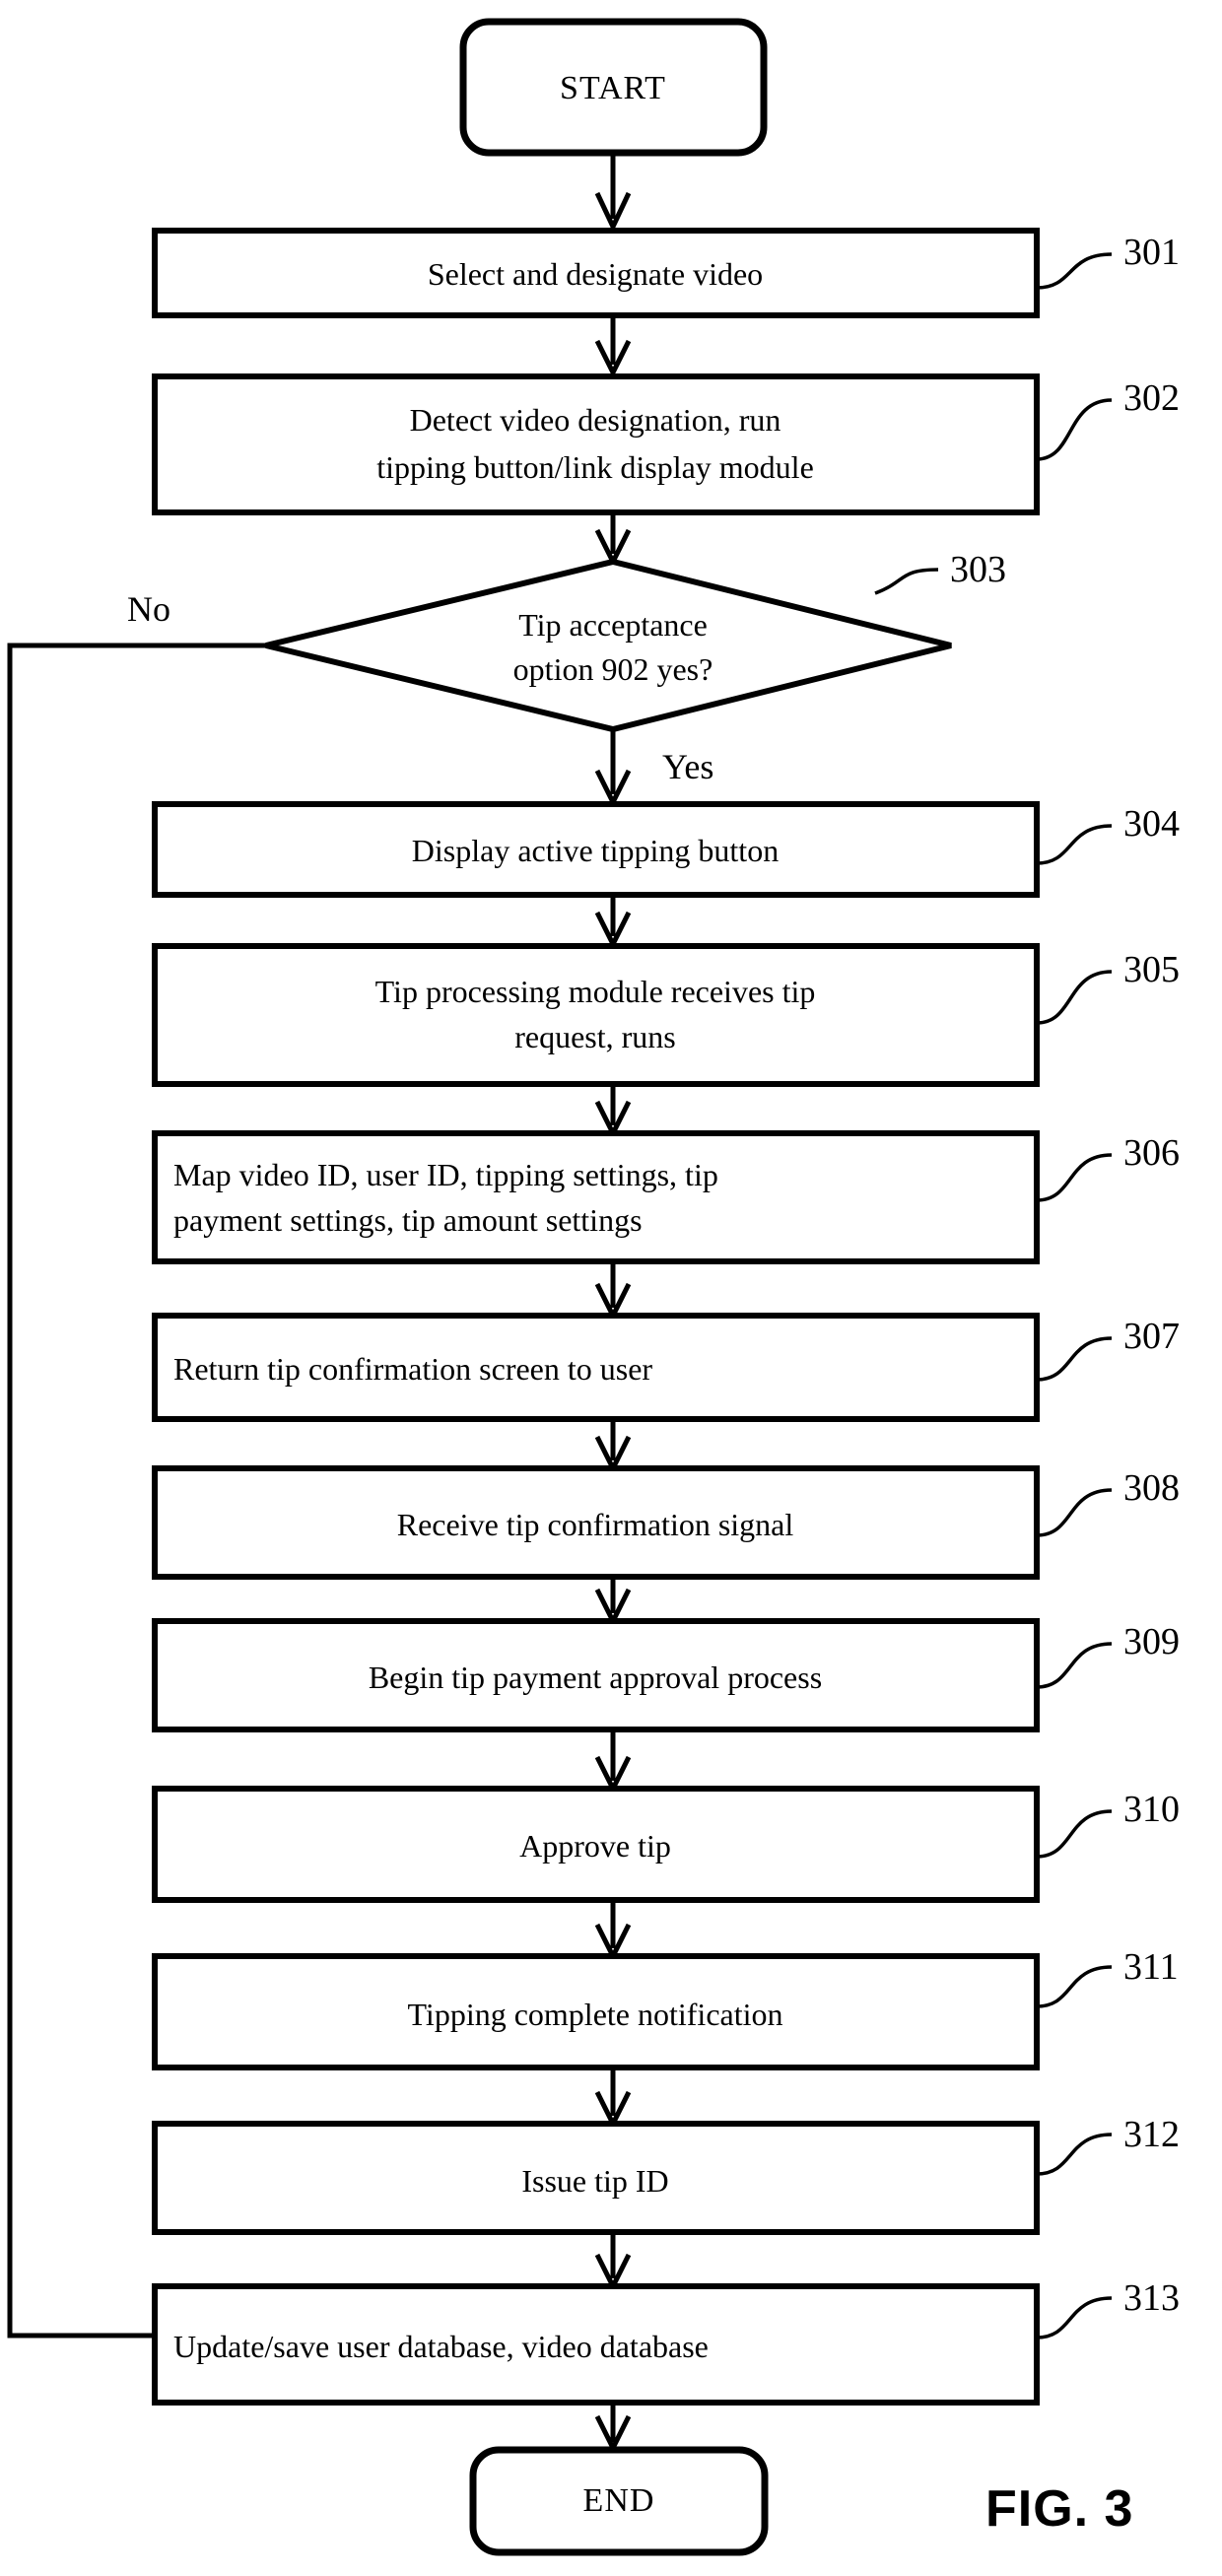 This screenshot has width=1222, height=2576. Describe the element at coordinates (595, 467) in the screenshot. I see `process-box-302-line-2: tipping button/link display module` at that location.